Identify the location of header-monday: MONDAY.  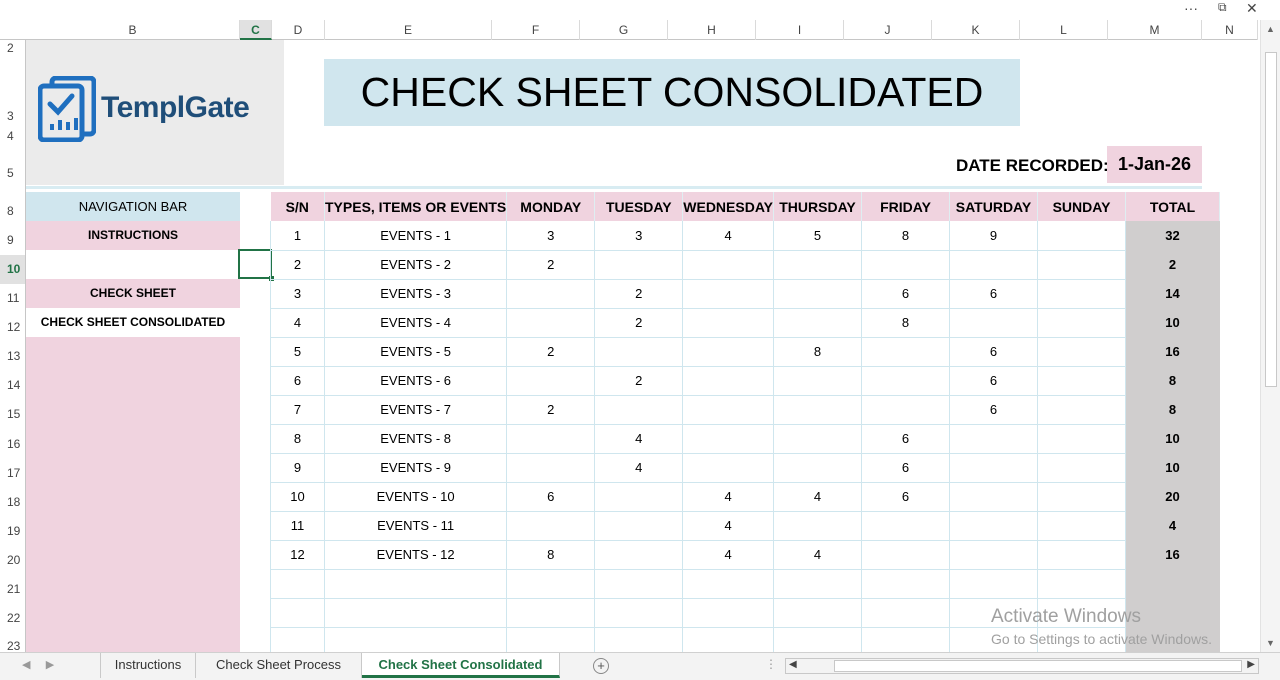
(551, 206).